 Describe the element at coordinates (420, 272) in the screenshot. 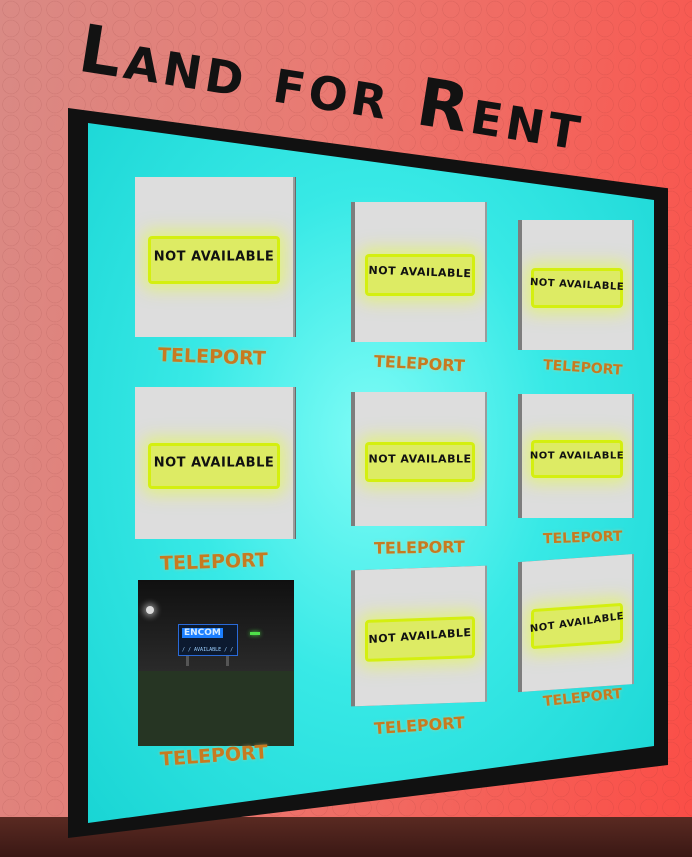

I see `parcel-tile-2: NOT AVAILABLE` at that location.